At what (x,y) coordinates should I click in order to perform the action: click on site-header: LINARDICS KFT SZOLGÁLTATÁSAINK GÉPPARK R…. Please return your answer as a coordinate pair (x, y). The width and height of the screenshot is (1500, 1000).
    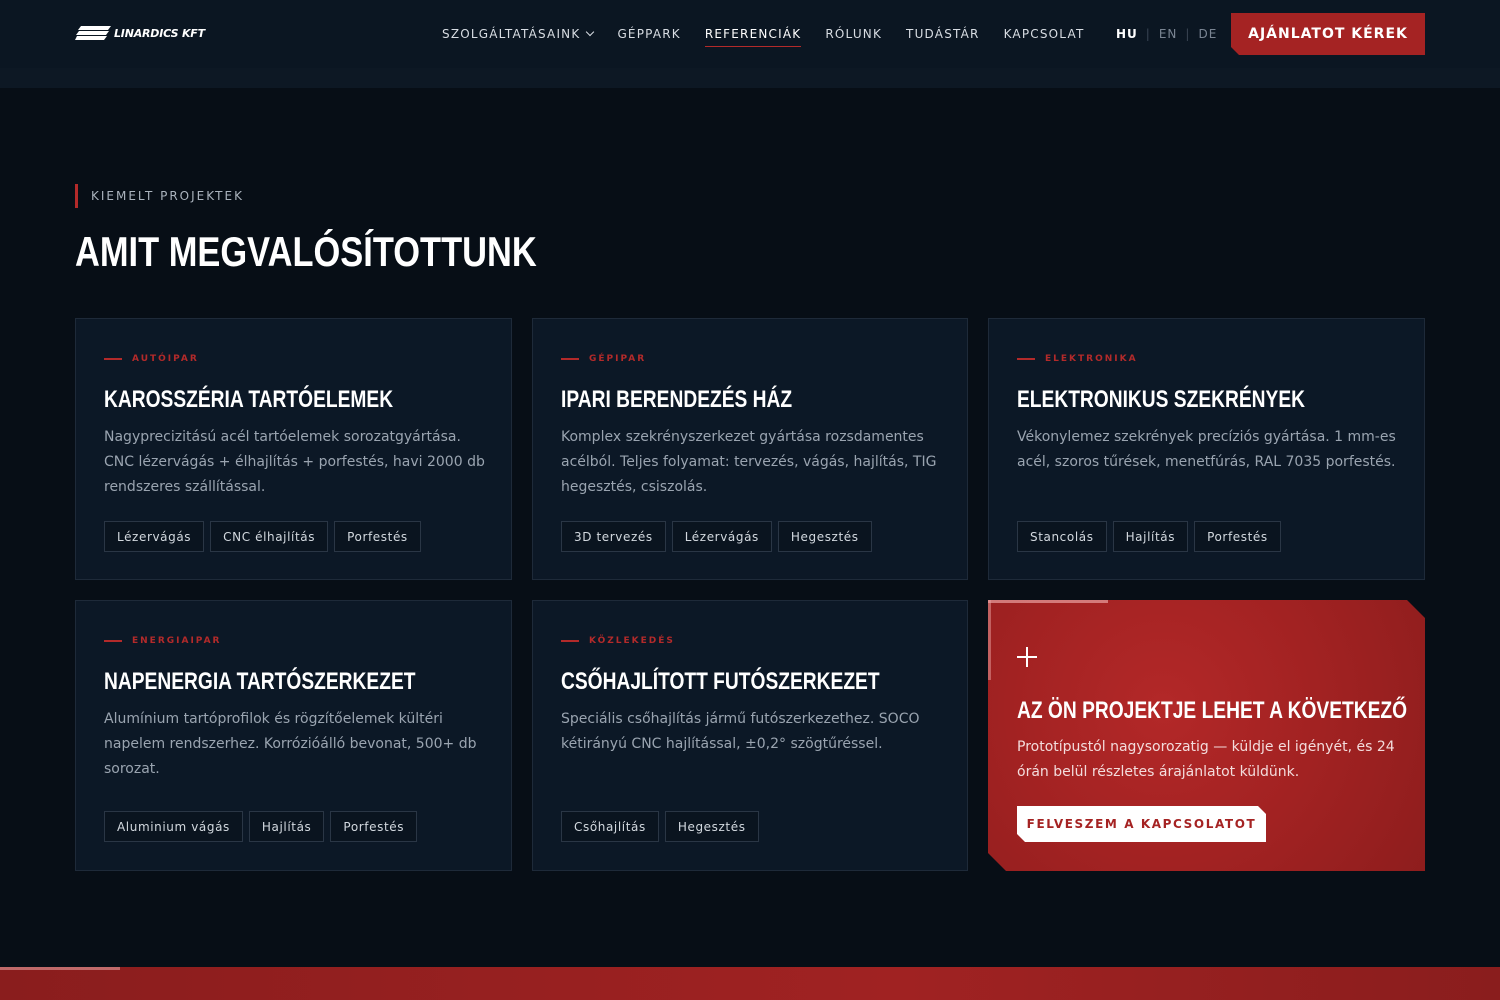
    Looking at the image, I should click on (750, 34).